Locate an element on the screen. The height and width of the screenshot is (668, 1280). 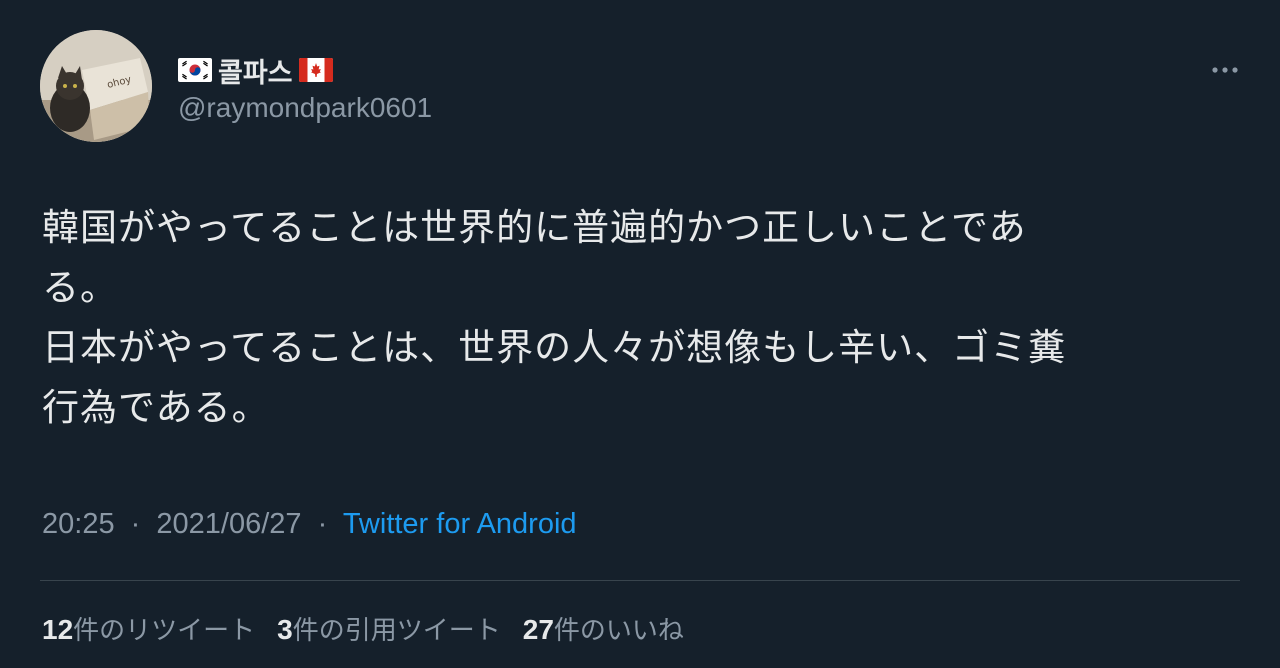
divider is located at coordinates (640, 580).